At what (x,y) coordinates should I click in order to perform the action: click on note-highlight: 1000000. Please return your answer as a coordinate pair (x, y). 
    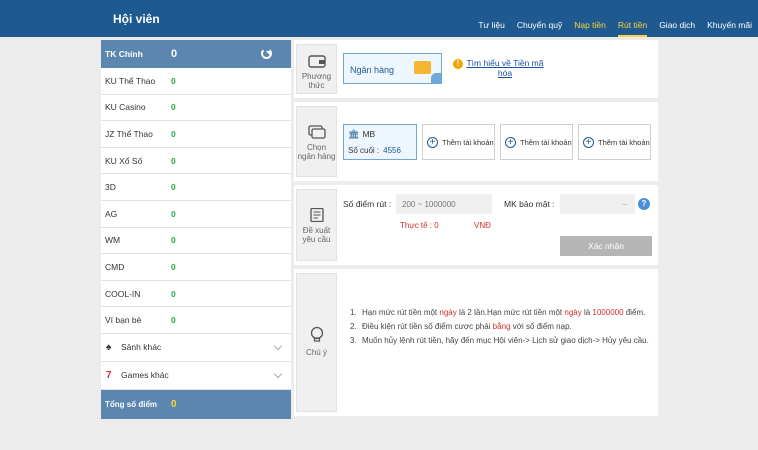
    Looking at the image, I should click on (608, 312).